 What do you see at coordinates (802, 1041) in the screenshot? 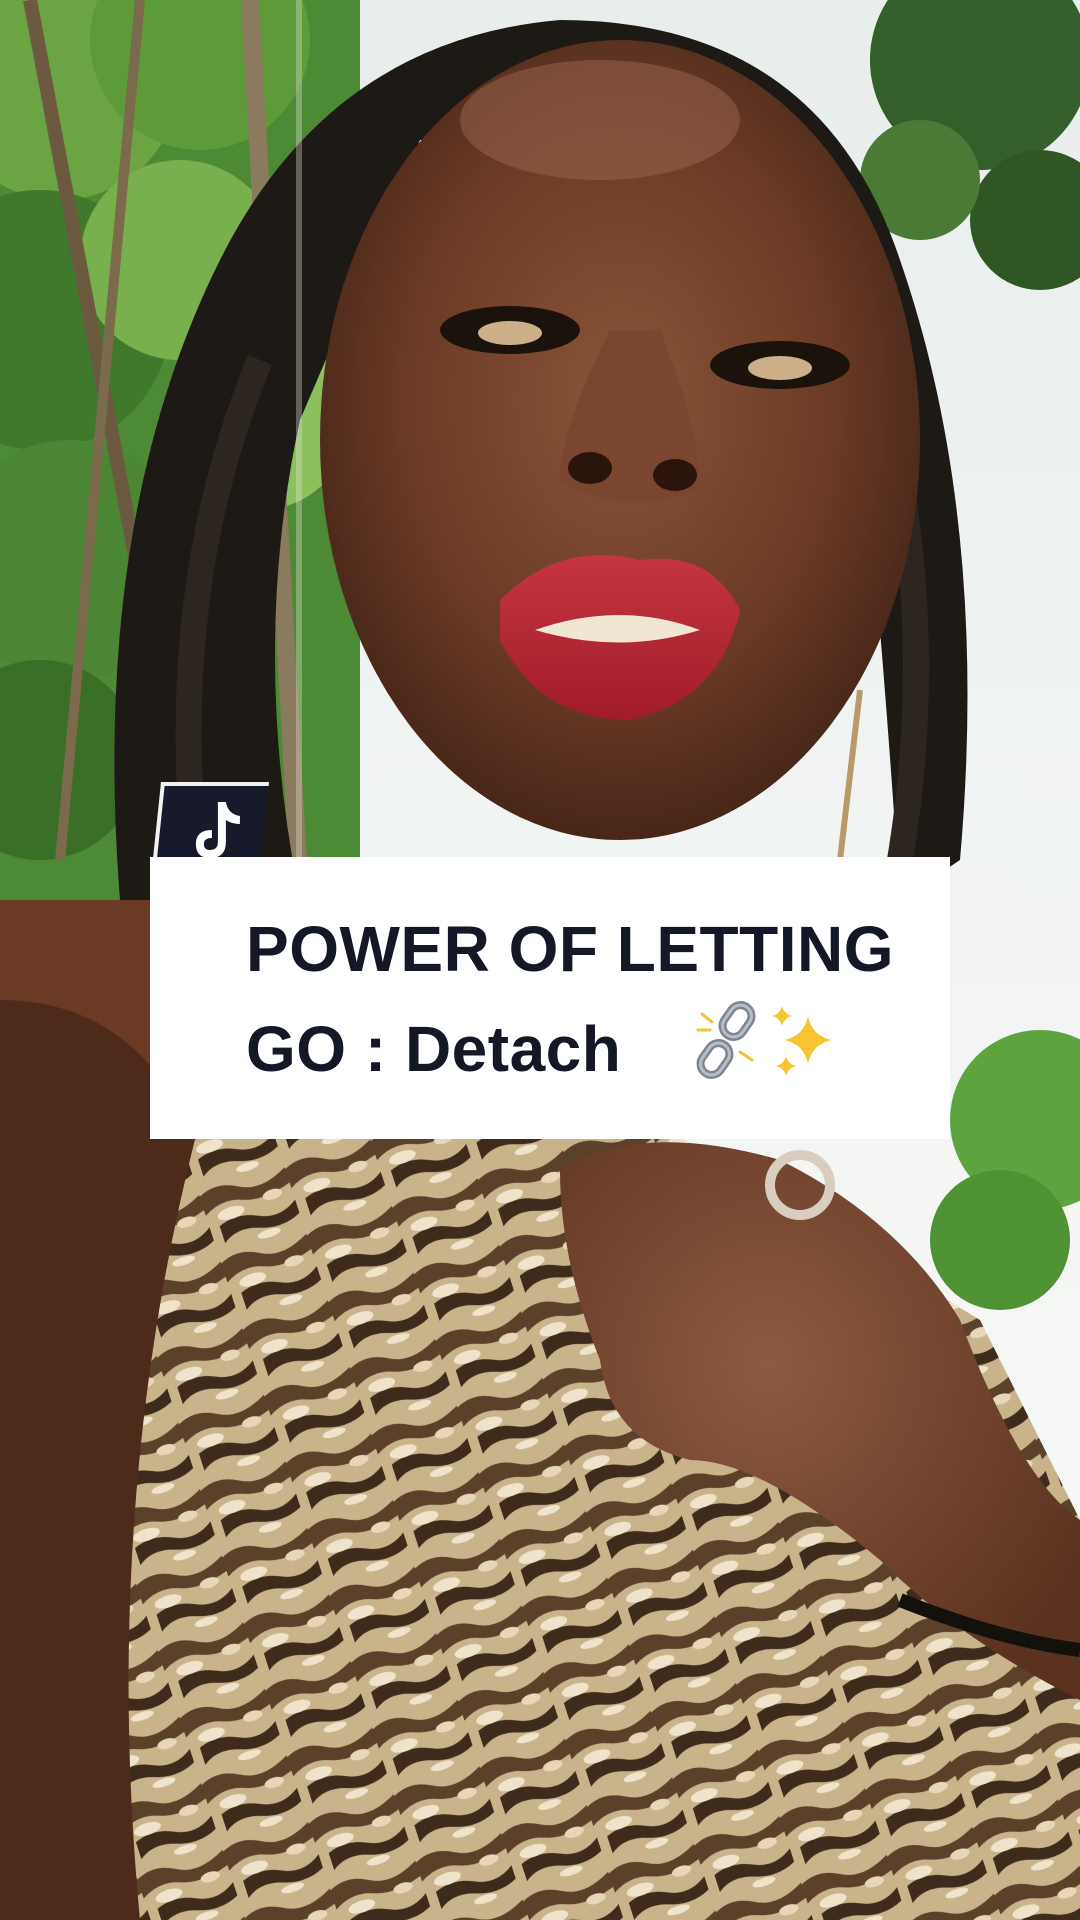
I see `sparkles-icon` at bounding box center [802, 1041].